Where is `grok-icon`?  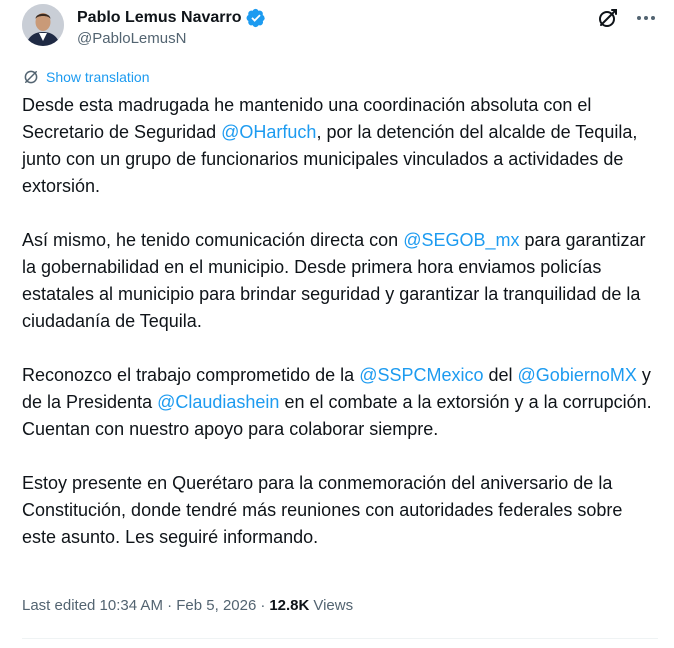
grok-icon is located at coordinates (608, 18).